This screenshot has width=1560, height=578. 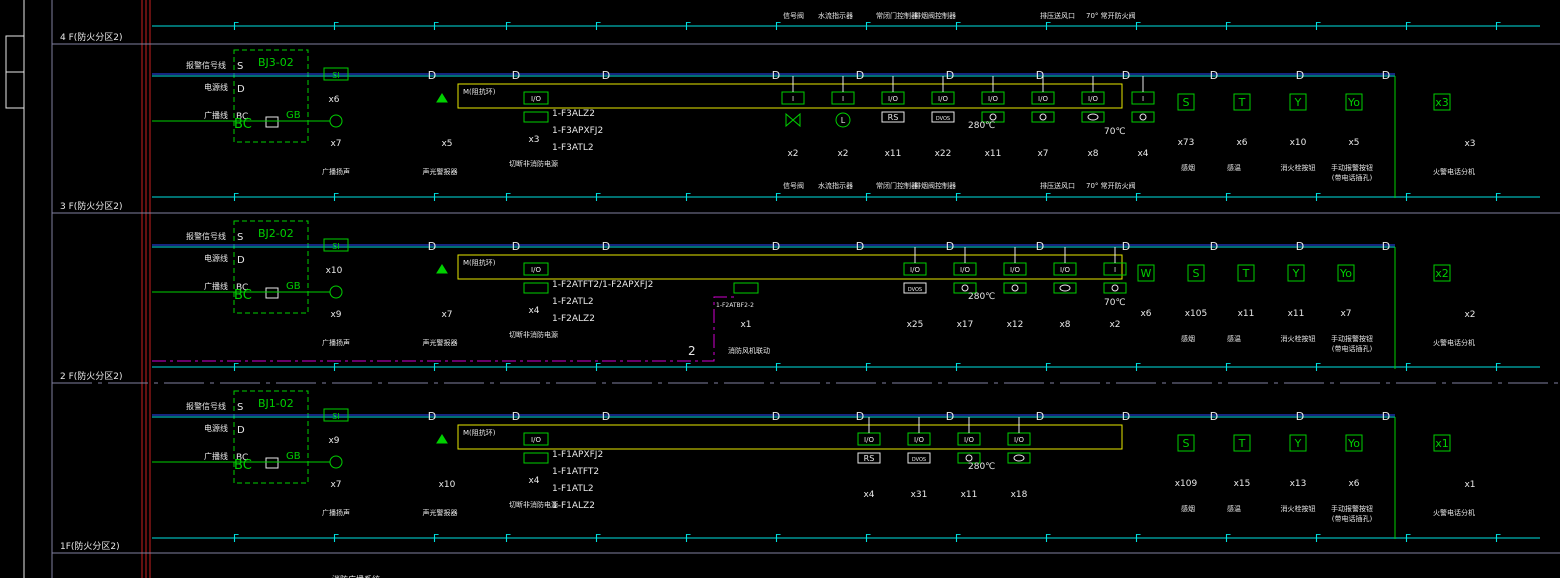 I want to click on panel-bc-large: BC, so click(x=243, y=124).